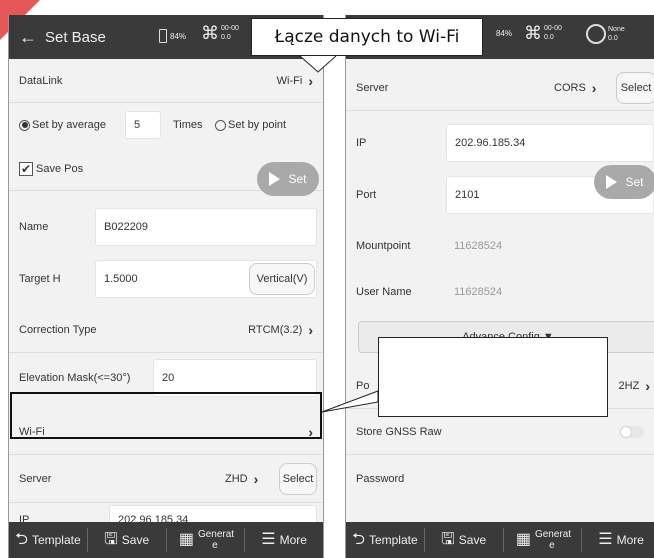 This screenshot has width=654, height=558. I want to click on datalink-label: DataLink, so click(41, 81).